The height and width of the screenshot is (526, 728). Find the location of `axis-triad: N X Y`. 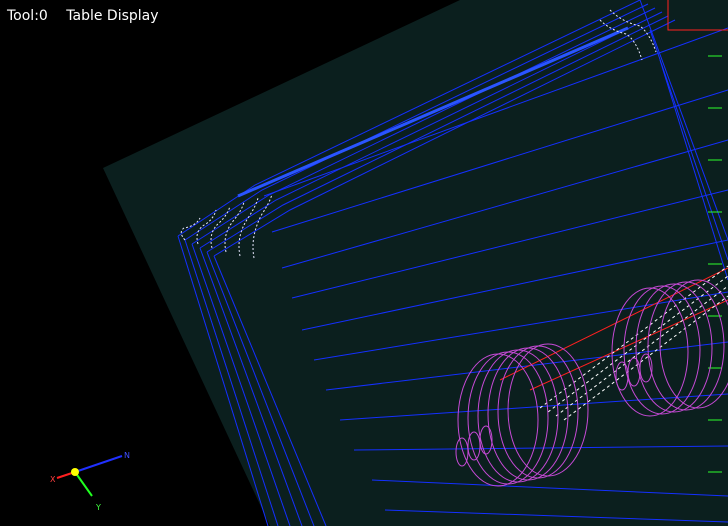

axis-triad: N X Y is located at coordinates (90, 481).